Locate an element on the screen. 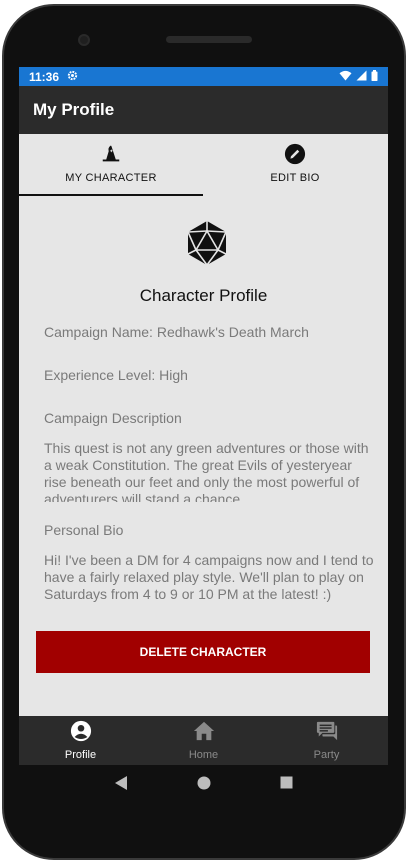  campaign-description-label: Campaign Description is located at coordinates (113, 418).